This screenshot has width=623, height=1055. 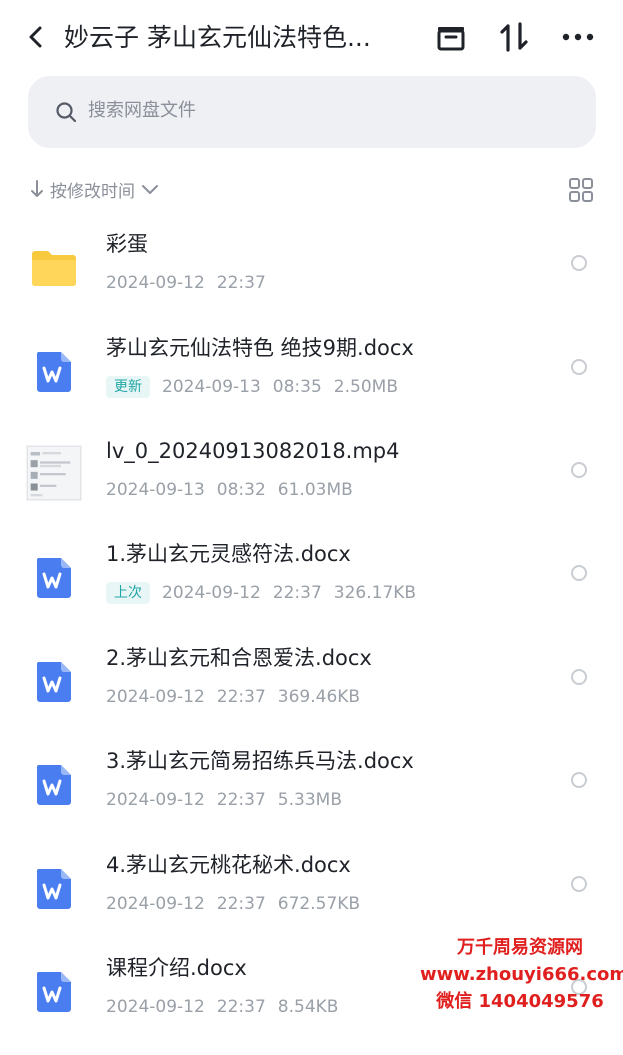 I want to click on search-input: 搜索网盘文件, so click(x=142, y=111).